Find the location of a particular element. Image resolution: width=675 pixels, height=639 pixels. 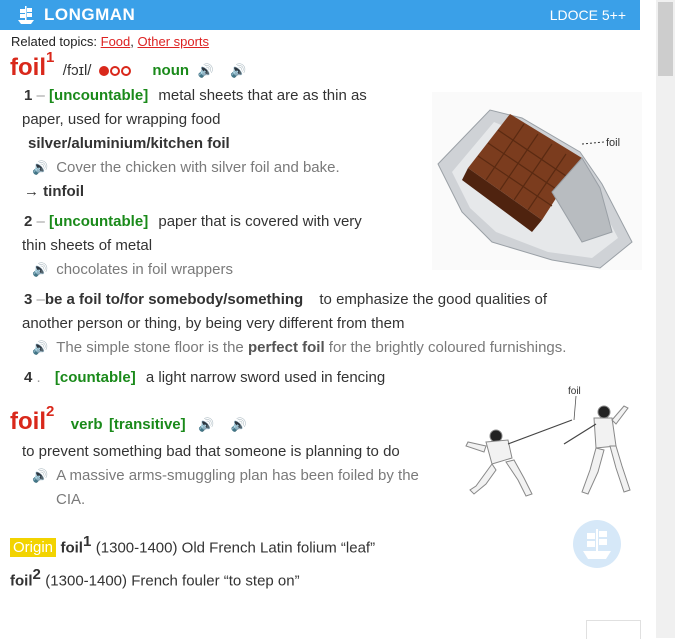

app-header: LONGMAN LDOCE 5++ is located at coordinates (320, 15).